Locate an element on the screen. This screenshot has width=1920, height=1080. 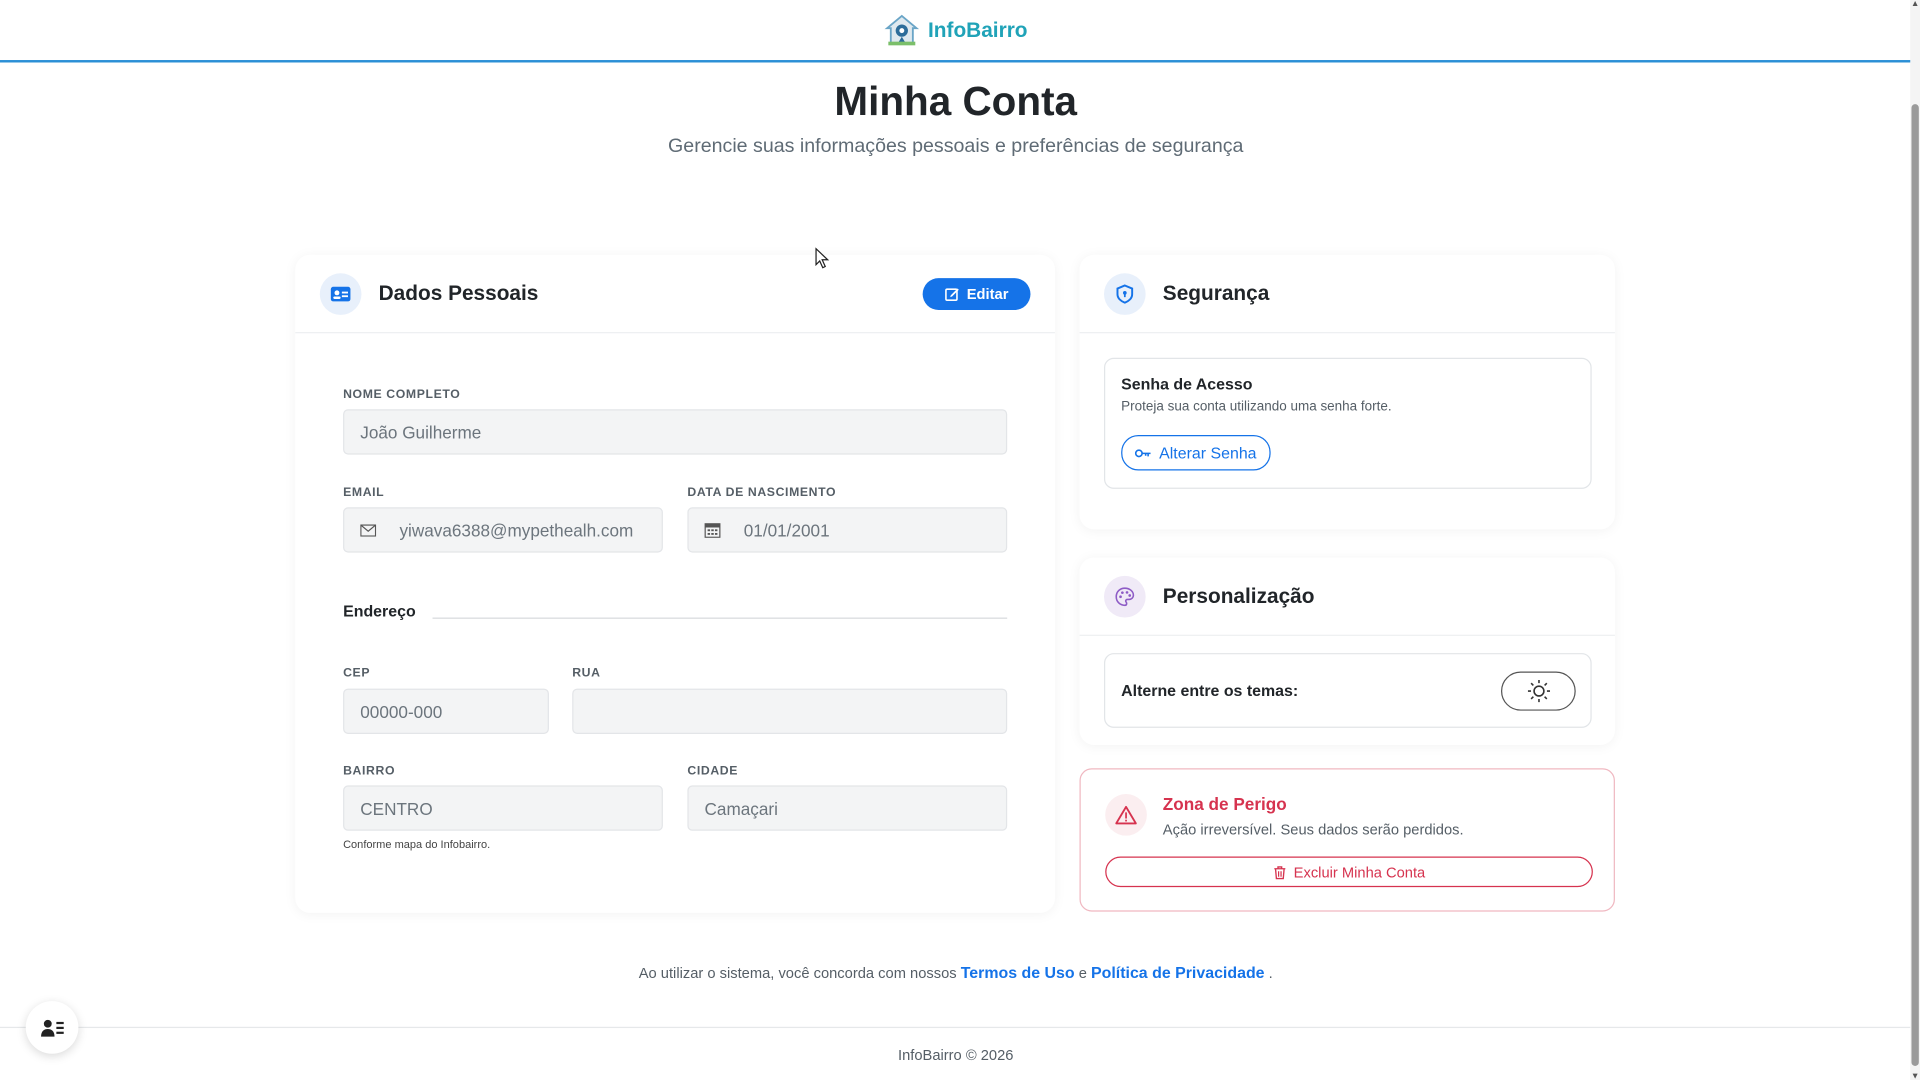
accessibility-fab is located at coordinates (52, 1027).